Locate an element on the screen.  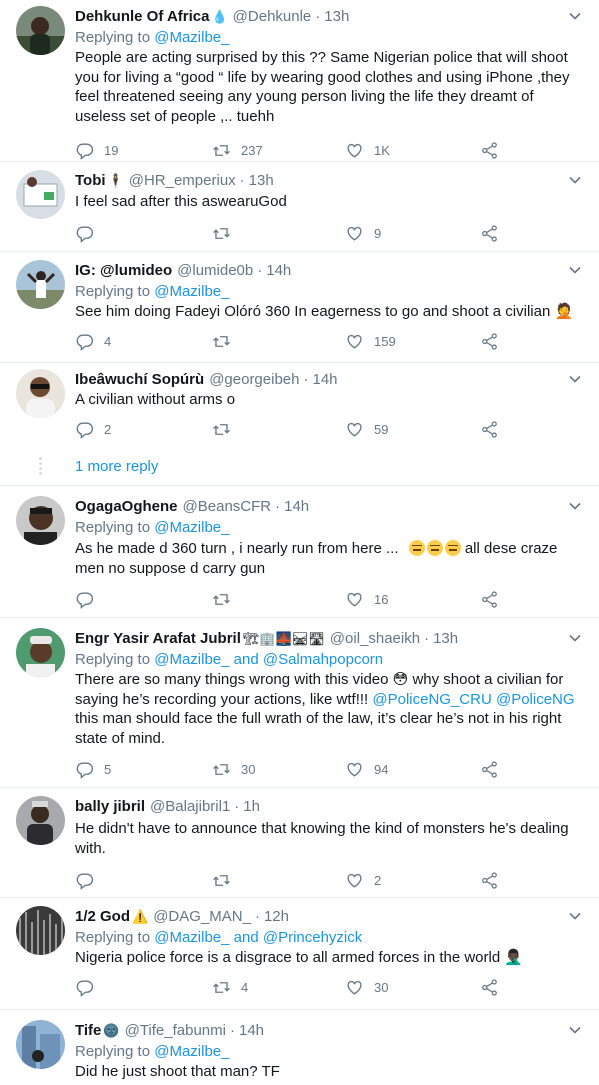
display-name: Ibeâwuchí Sopúrù is located at coordinates (139, 379).